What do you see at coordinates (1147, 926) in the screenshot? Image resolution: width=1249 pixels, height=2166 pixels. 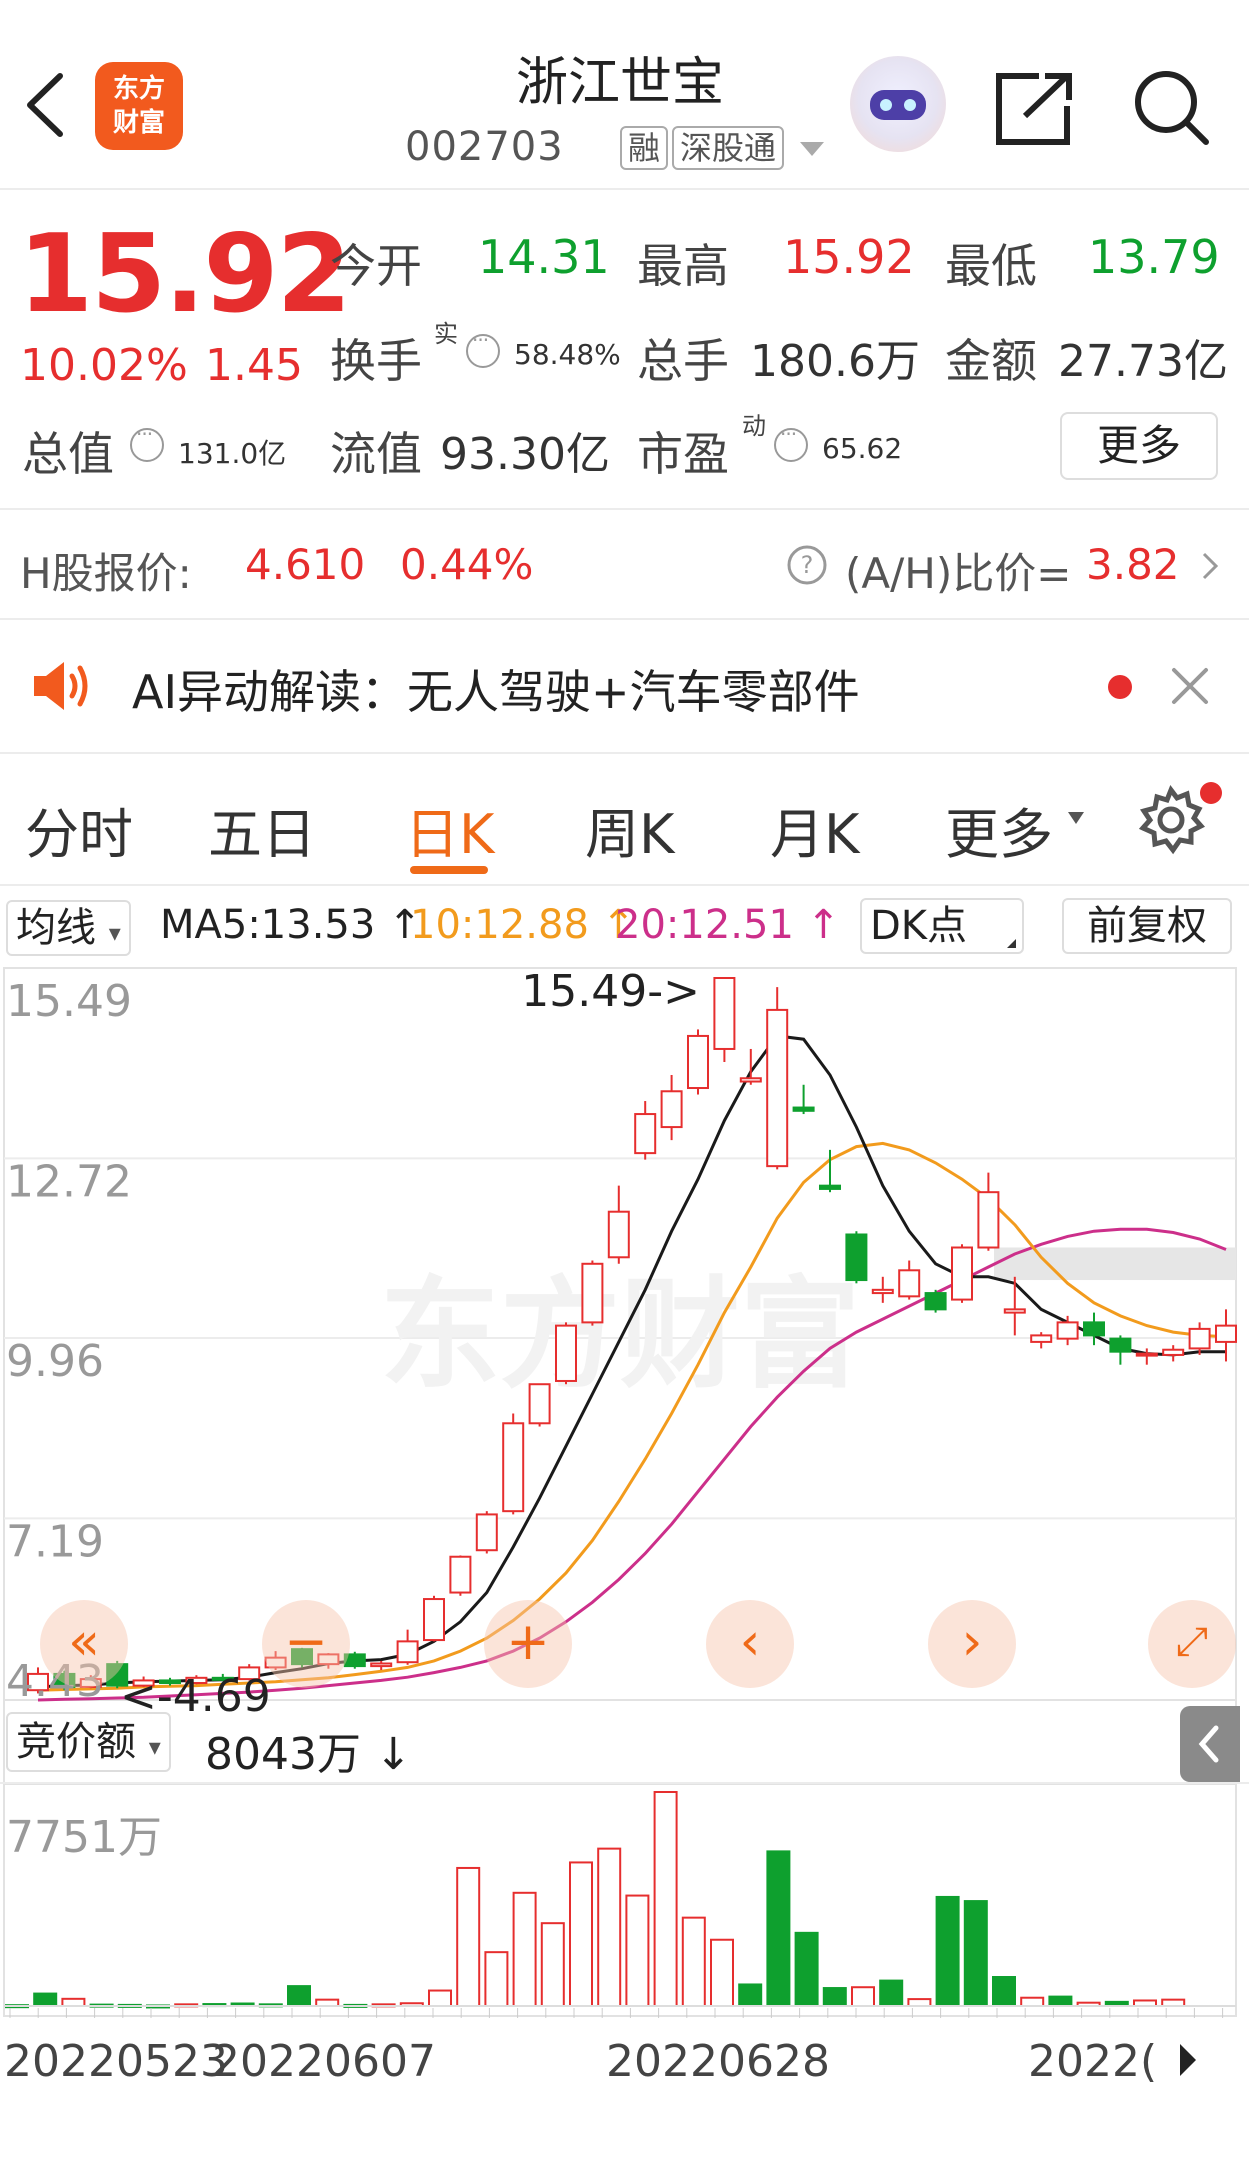 I see `adjust-button: 前复权` at bounding box center [1147, 926].